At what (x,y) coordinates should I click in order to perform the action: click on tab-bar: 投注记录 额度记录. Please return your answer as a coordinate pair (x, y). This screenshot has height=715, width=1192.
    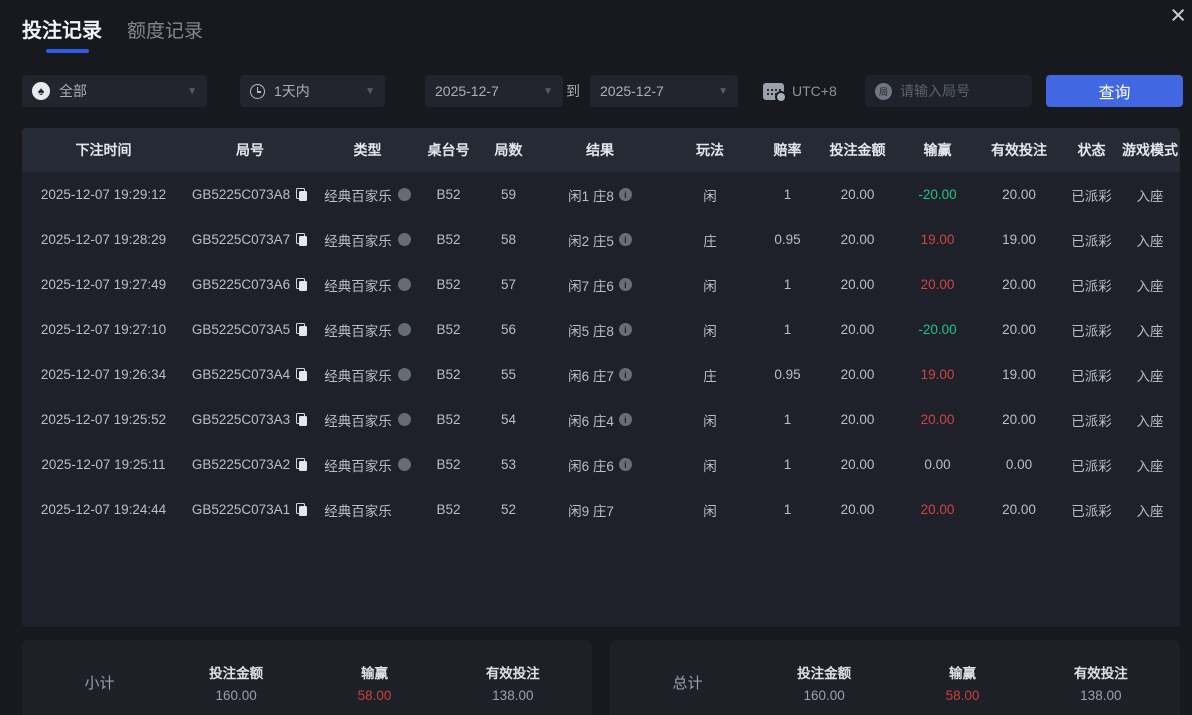
    Looking at the image, I should click on (112, 33).